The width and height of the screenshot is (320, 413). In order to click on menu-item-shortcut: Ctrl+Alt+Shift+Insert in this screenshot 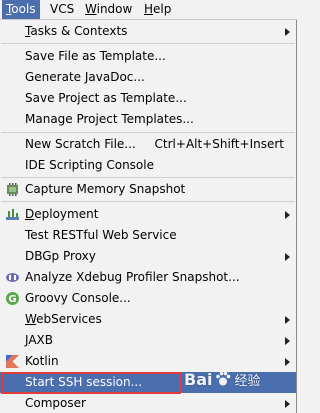, I will do `click(219, 144)`.